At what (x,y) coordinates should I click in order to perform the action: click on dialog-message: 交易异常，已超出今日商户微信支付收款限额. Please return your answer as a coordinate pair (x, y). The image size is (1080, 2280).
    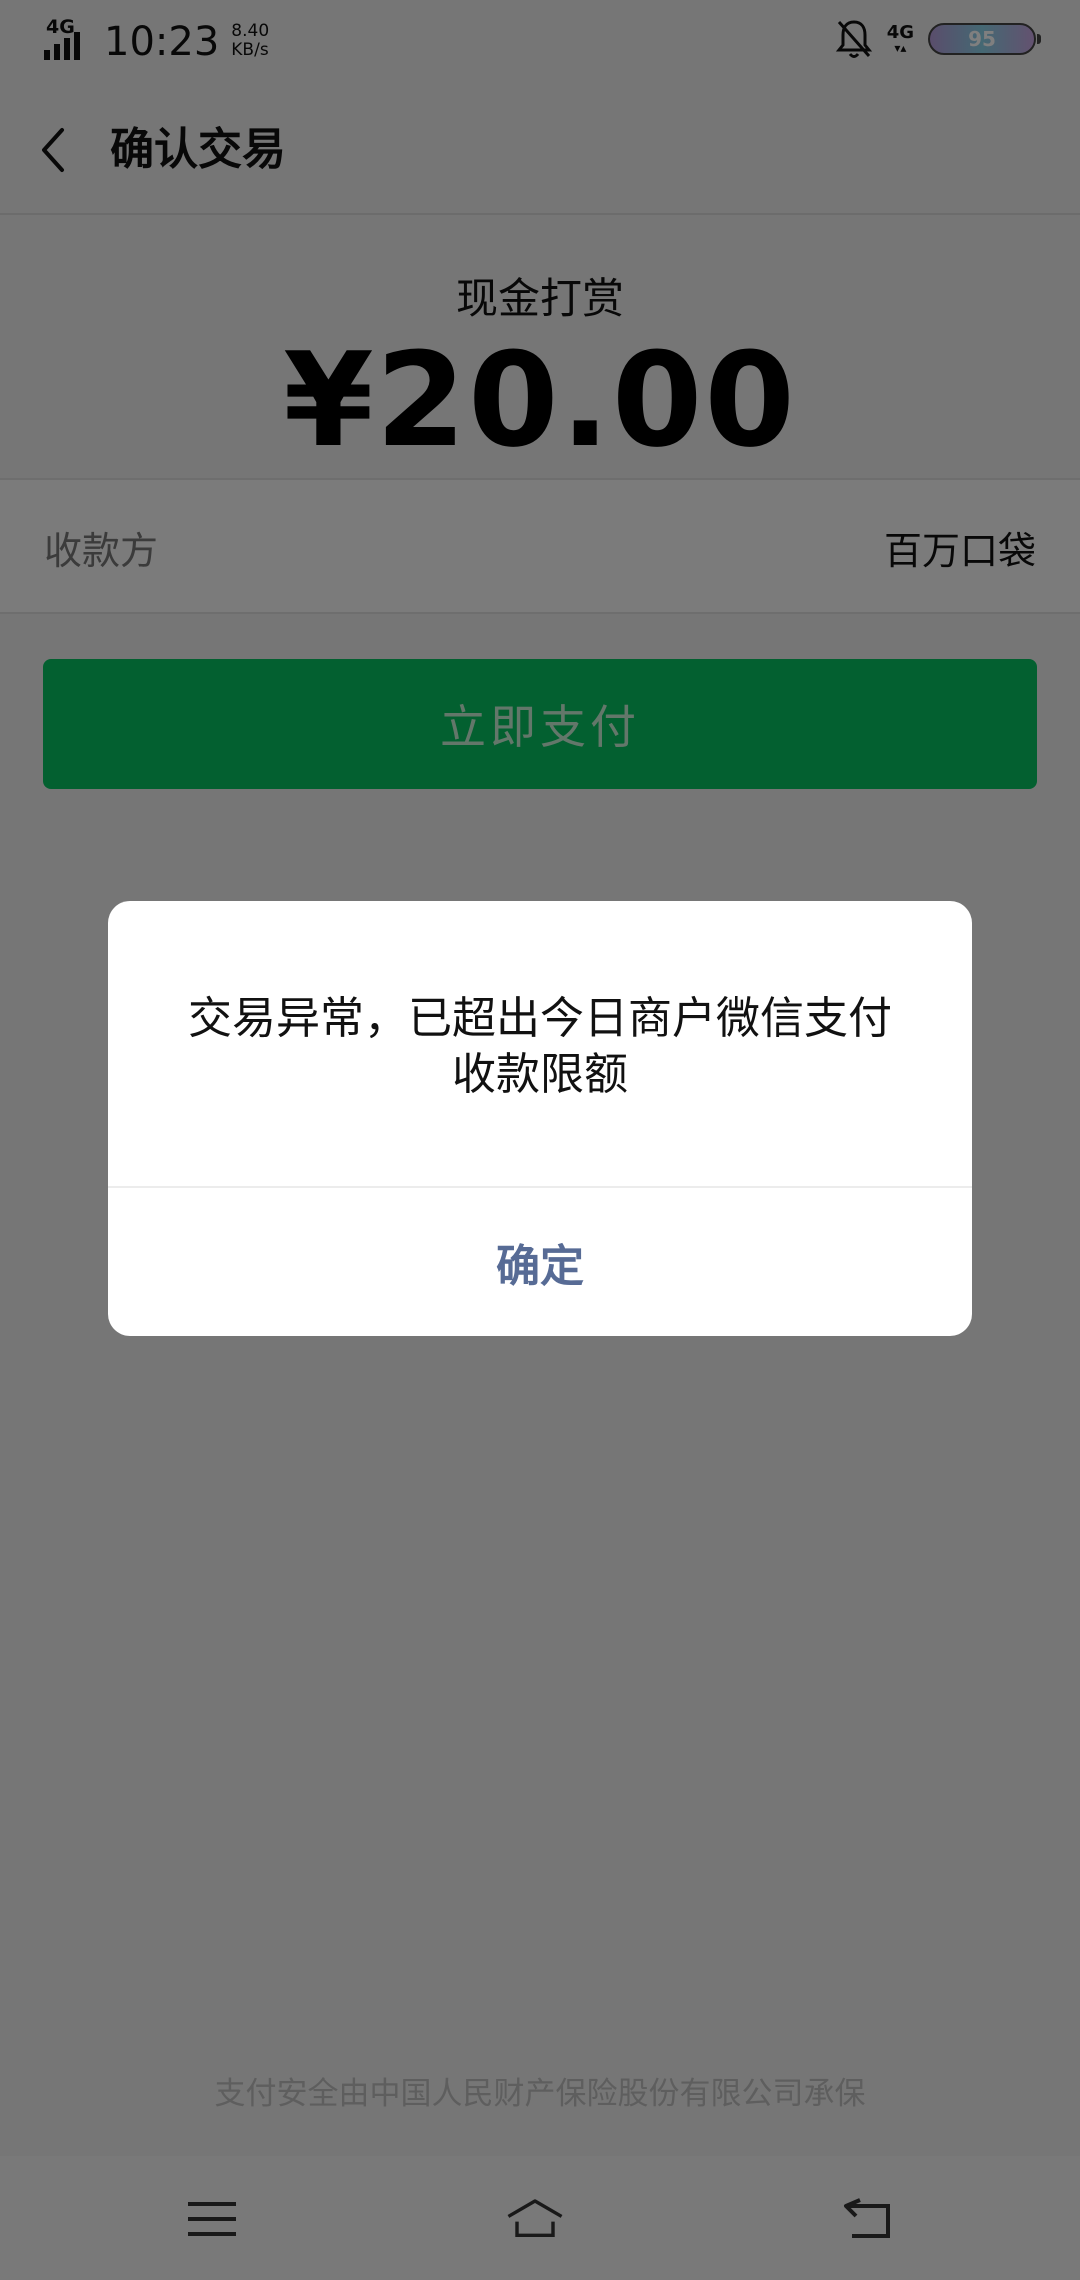
    Looking at the image, I should click on (540, 1046).